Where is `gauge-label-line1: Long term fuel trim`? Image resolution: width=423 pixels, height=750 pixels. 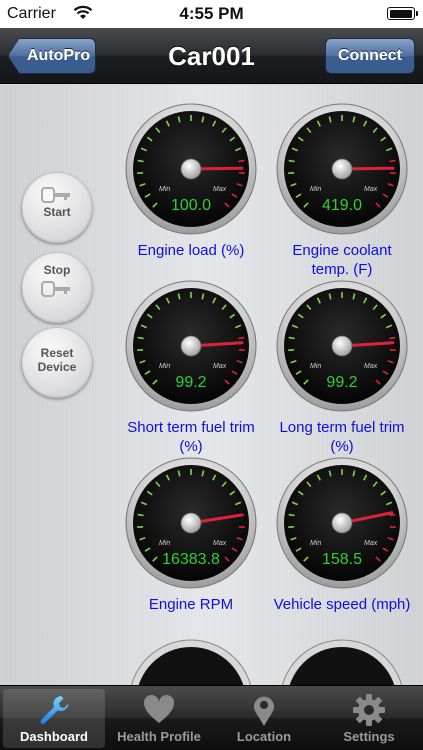
gauge-label-line1: Long term fuel trim is located at coordinates (342, 427).